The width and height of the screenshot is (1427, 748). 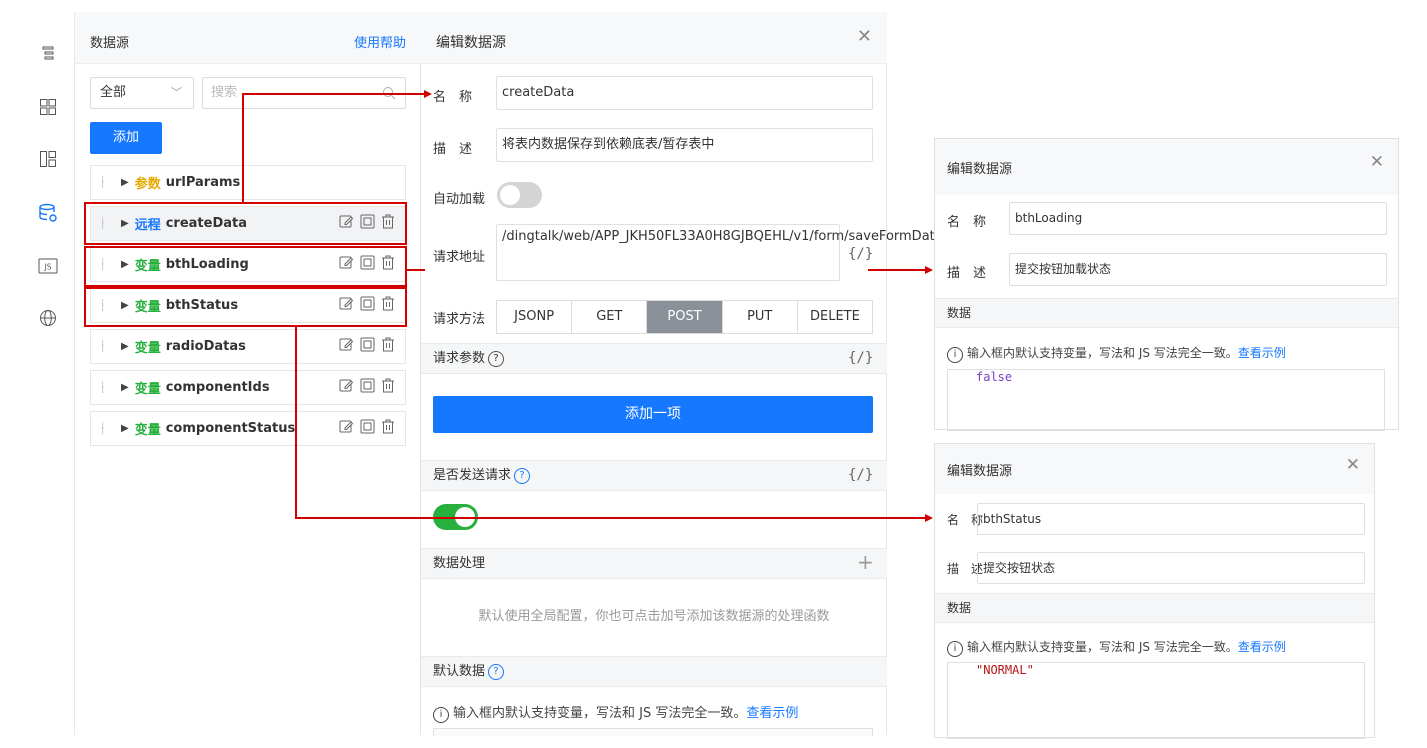 What do you see at coordinates (760, 317) in the screenshot?
I see `method-option: PUT` at bounding box center [760, 317].